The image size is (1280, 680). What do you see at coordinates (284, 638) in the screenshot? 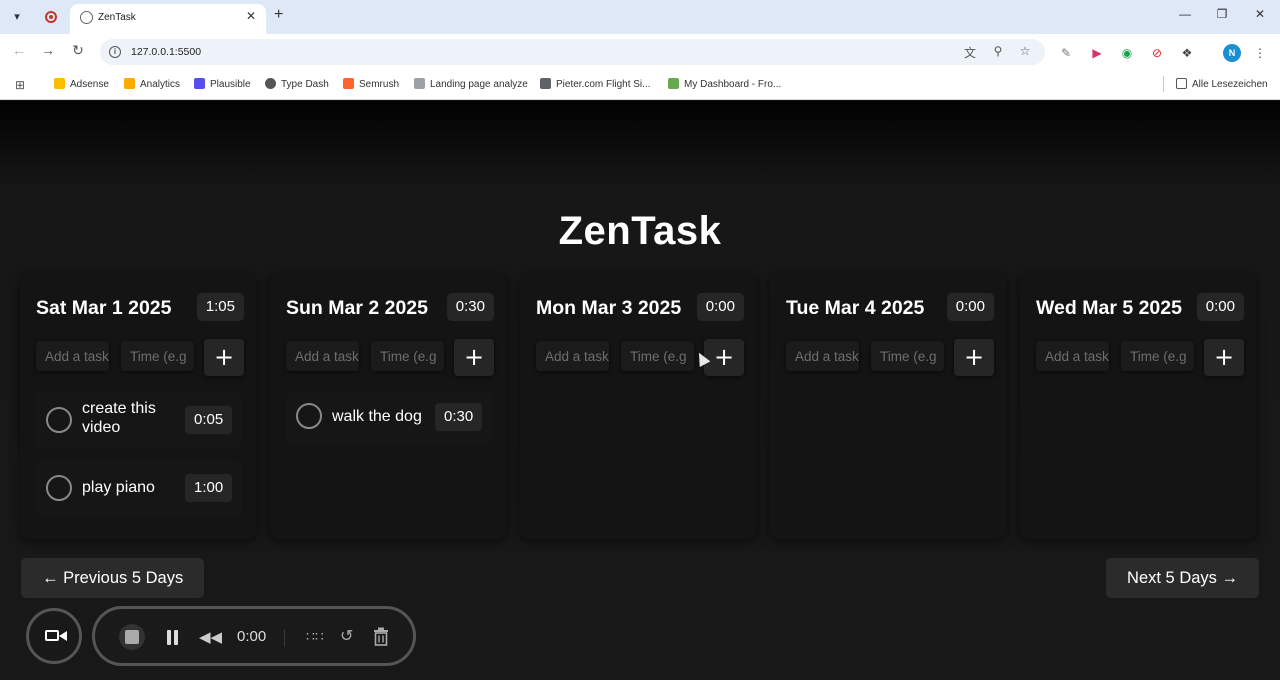
I see `recorder-divider` at bounding box center [284, 638].